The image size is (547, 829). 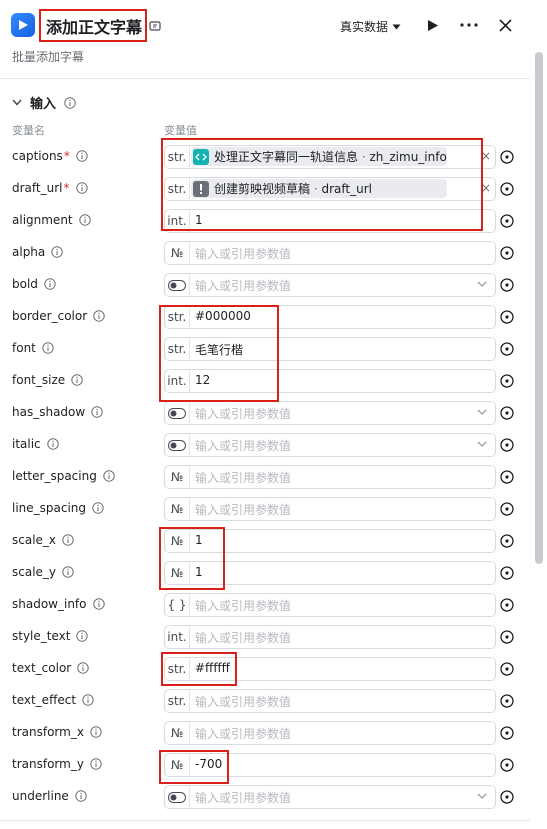 What do you see at coordinates (505, 25) in the screenshot?
I see `close-button` at bounding box center [505, 25].